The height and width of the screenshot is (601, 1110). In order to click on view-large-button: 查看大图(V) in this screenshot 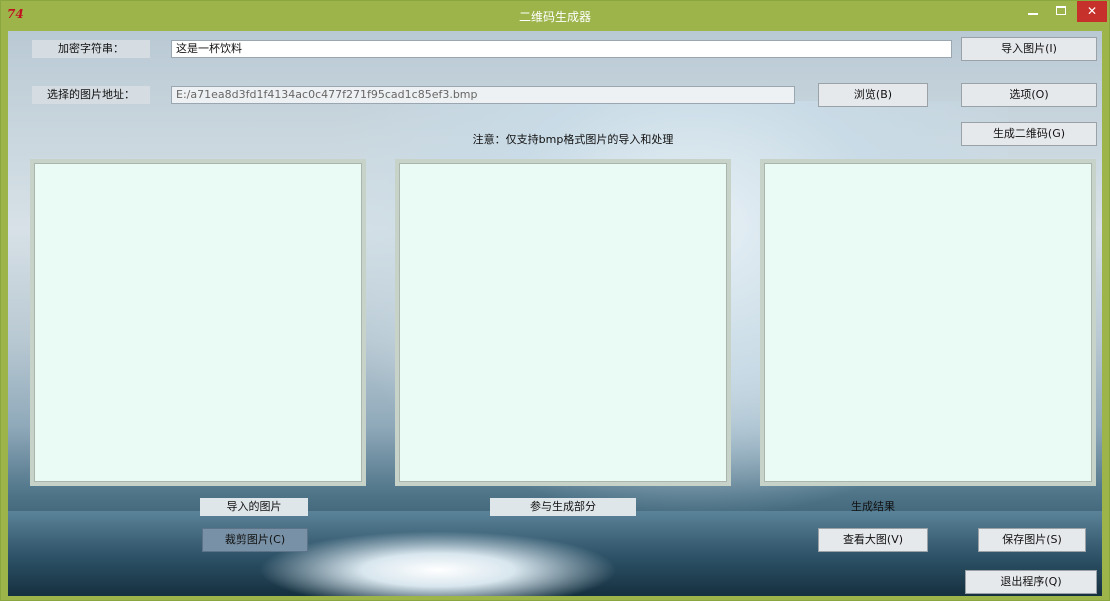, I will do `click(873, 540)`.